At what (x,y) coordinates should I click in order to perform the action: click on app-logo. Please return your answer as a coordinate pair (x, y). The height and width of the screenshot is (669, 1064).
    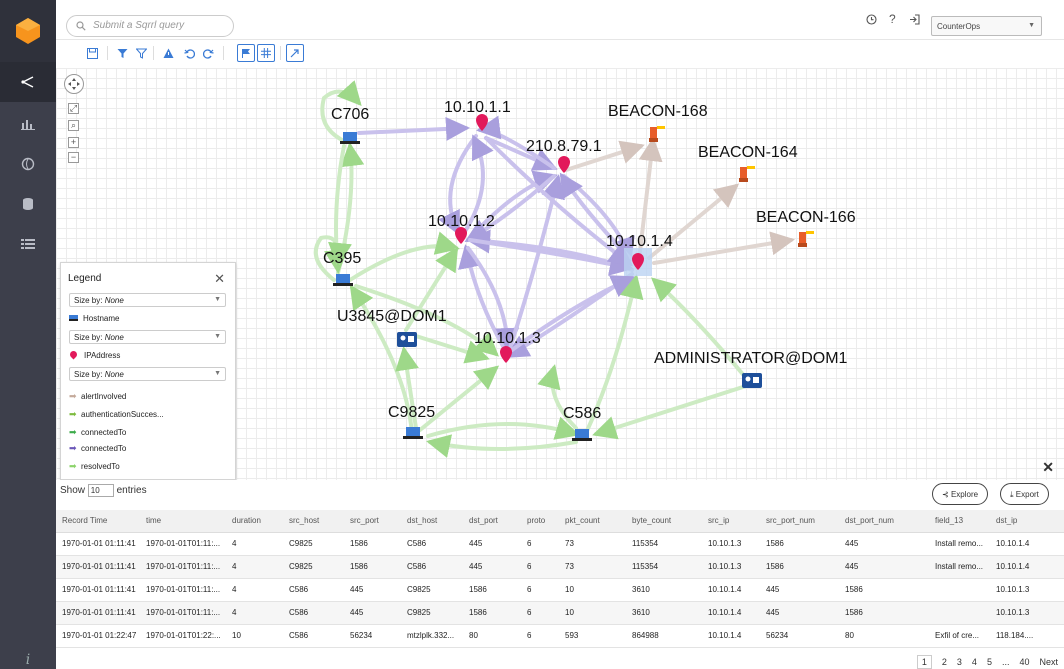
    Looking at the image, I should click on (28, 31).